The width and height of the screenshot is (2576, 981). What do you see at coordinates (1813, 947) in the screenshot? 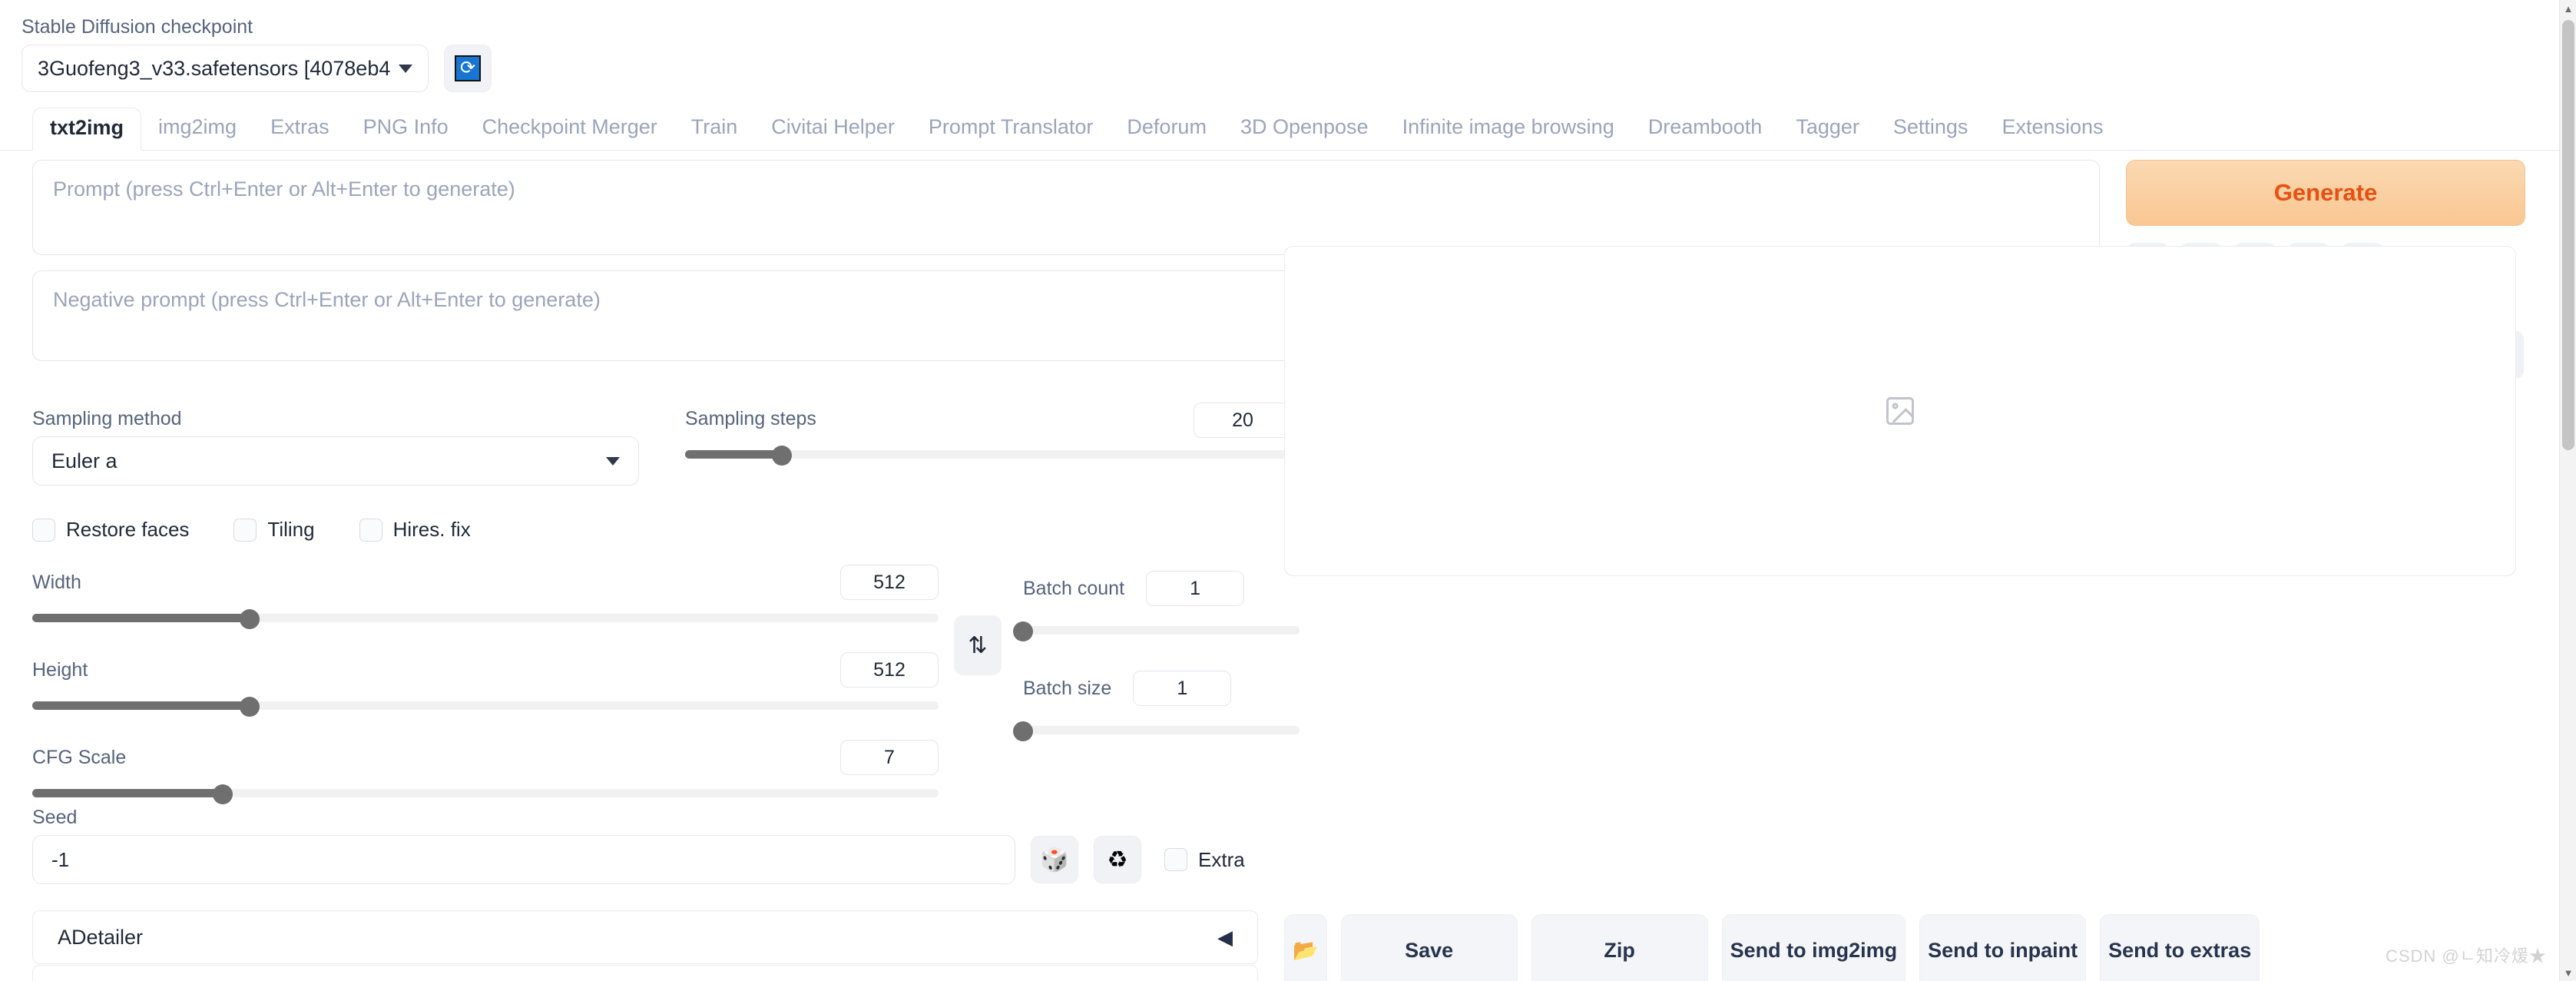
I see `send-to-img2img-button: Send to img2img` at bounding box center [1813, 947].